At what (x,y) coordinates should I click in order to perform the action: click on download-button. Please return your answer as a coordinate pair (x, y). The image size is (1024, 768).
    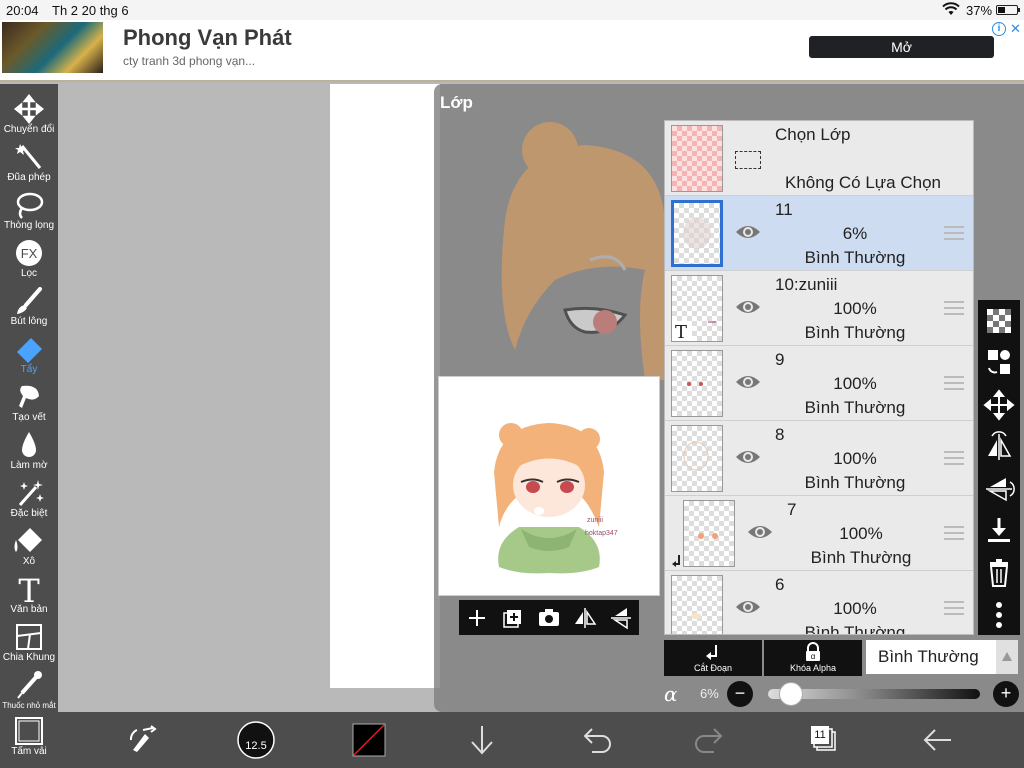
    Looking at the image, I should click on (482, 740).